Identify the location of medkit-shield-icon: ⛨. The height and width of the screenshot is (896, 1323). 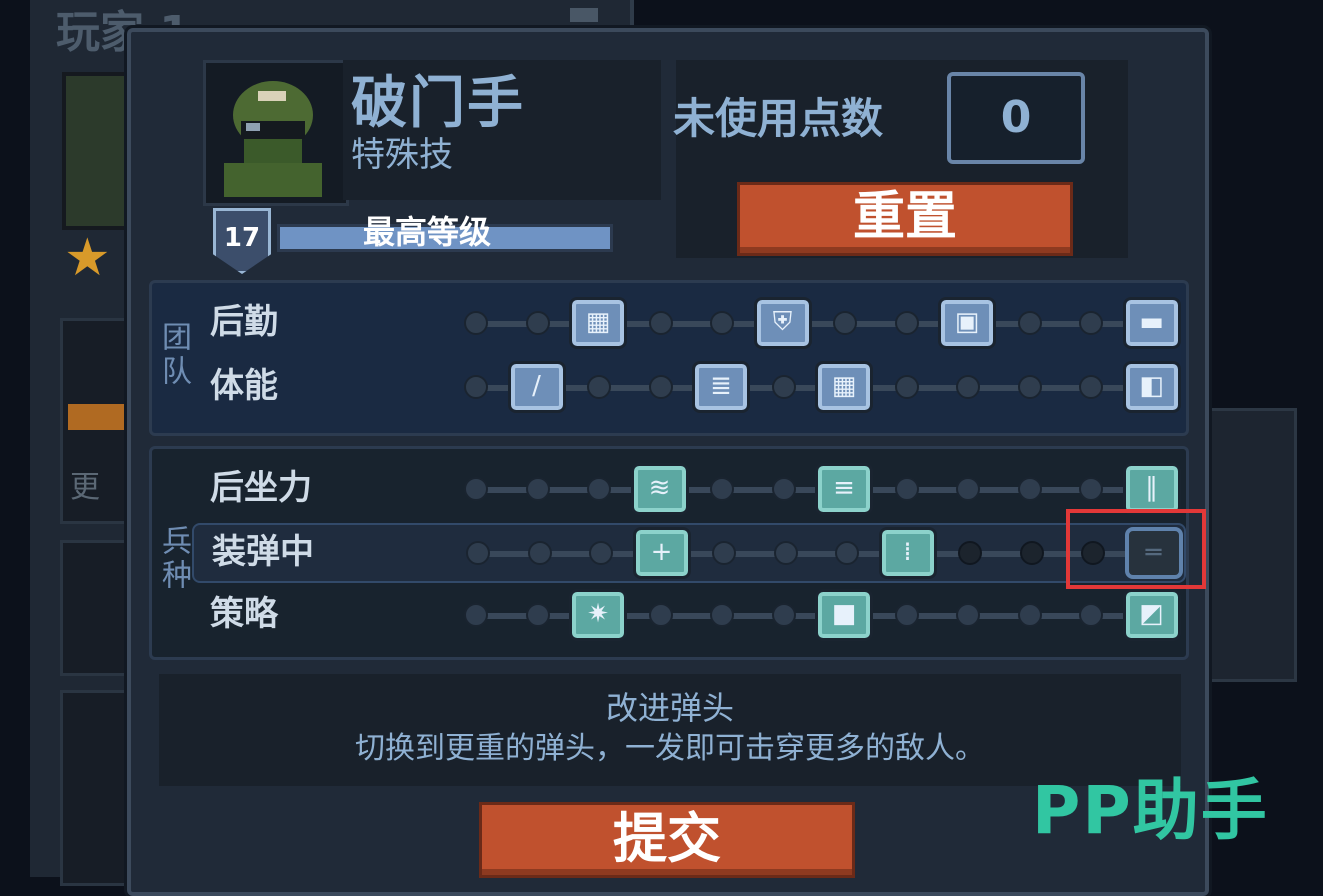
(782, 323).